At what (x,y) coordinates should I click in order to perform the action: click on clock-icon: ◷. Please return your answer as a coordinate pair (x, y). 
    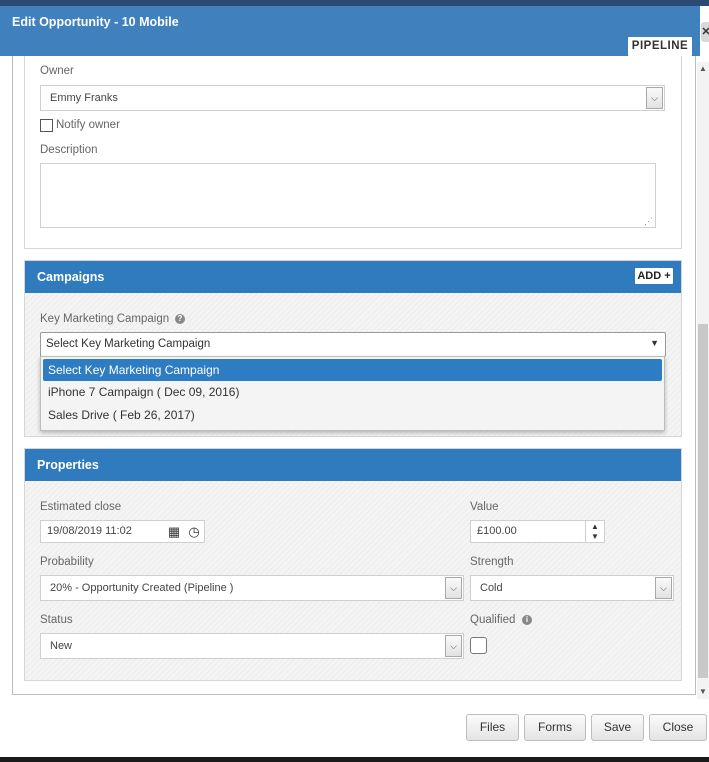
    Looking at the image, I should click on (194, 532).